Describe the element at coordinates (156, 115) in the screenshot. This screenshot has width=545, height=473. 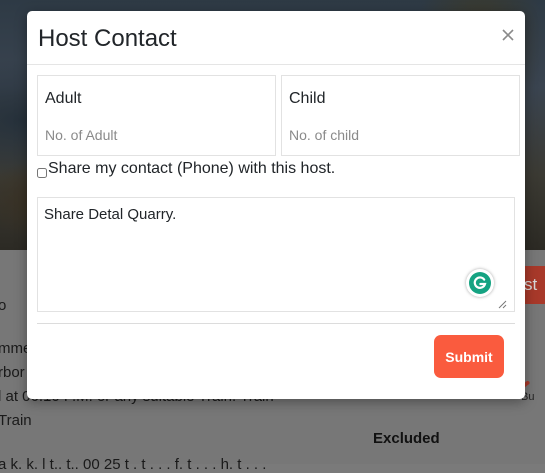
I see `adult-field-group: Adult` at that location.